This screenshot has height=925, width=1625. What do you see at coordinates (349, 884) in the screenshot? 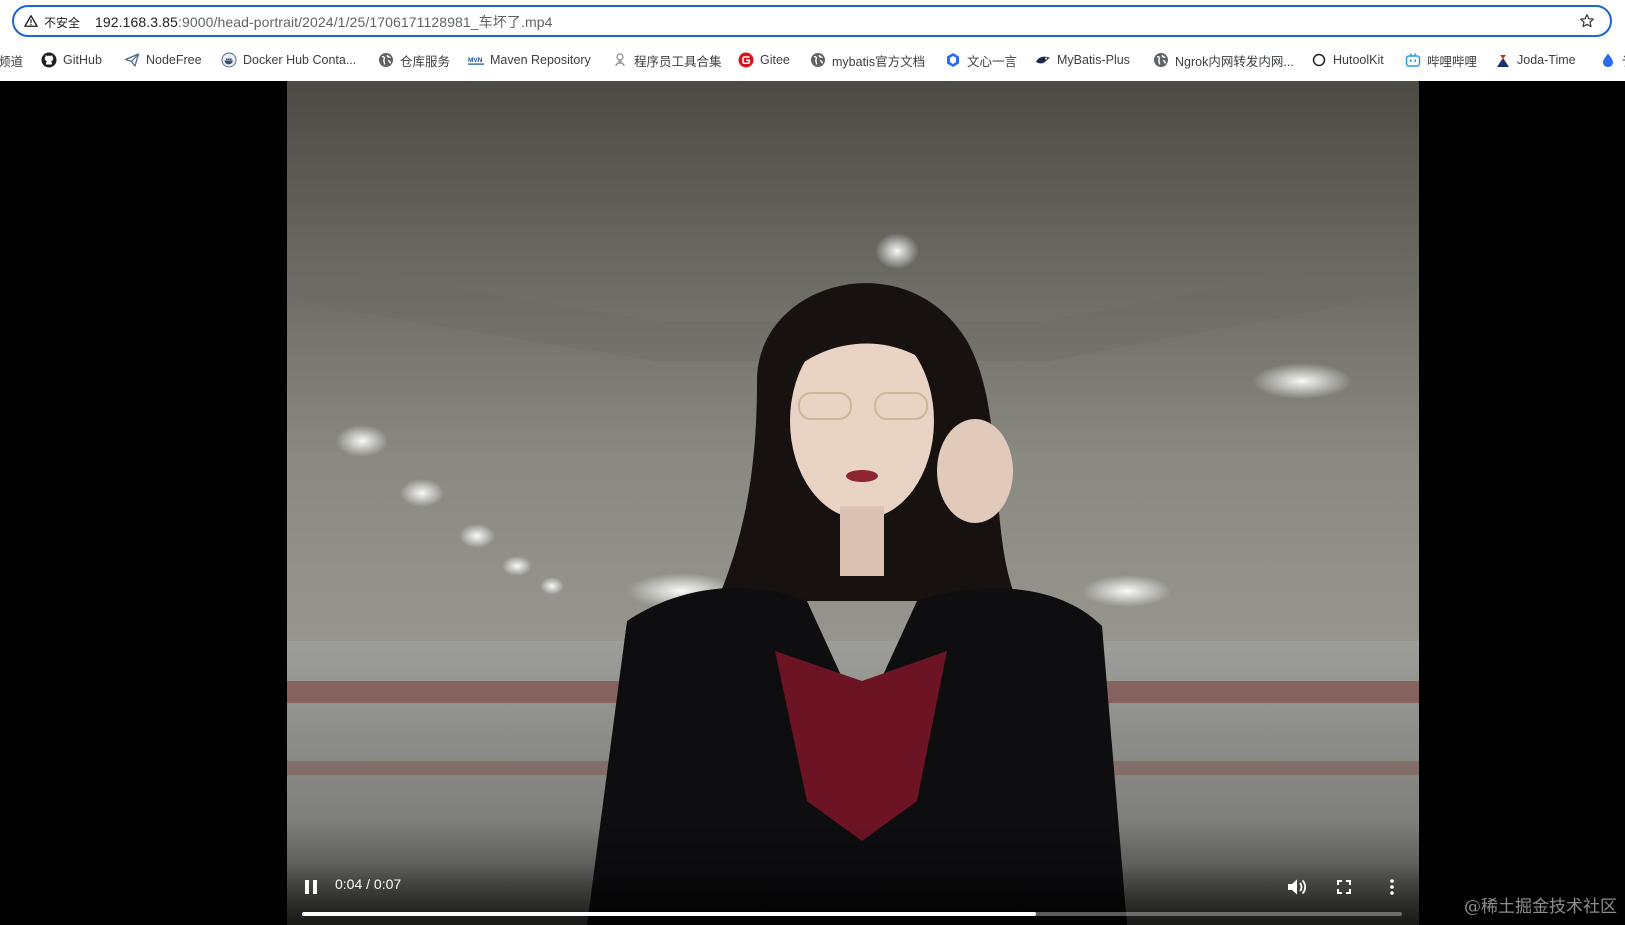
I see `current-time: 0:04` at bounding box center [349, 884].